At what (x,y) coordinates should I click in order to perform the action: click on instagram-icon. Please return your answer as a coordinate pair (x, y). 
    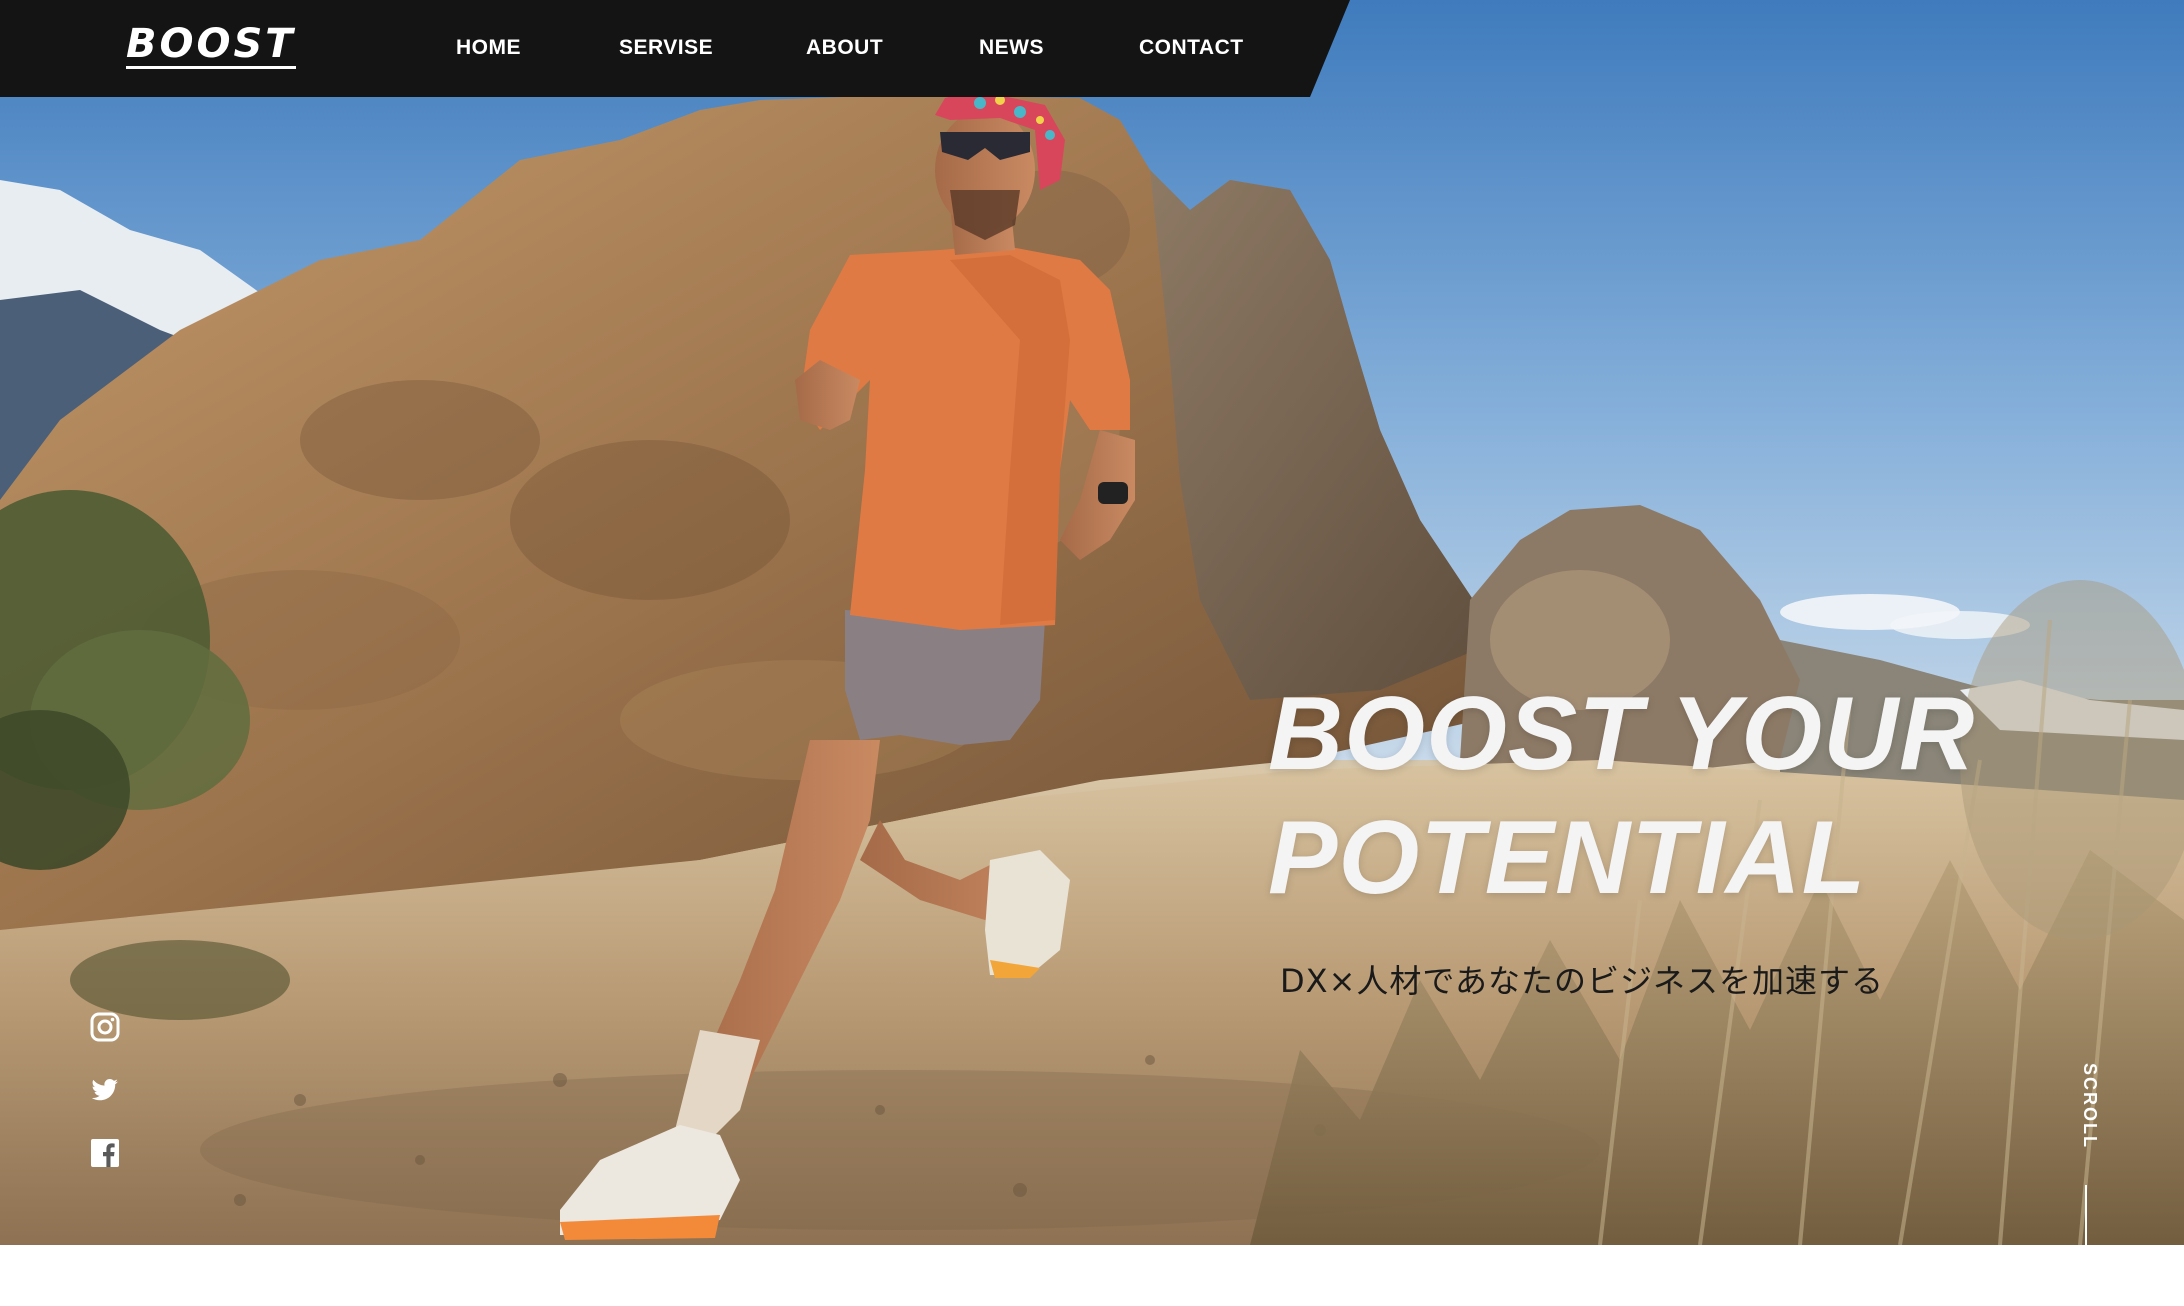
    Looking at the image, I should click on (105, 1027).